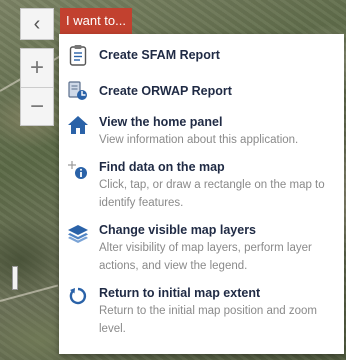 Image resolution: width=346 pixels, height=360 pixels. I want to click on menu-item-title: Create ORWAP Report, so click(165, 91).